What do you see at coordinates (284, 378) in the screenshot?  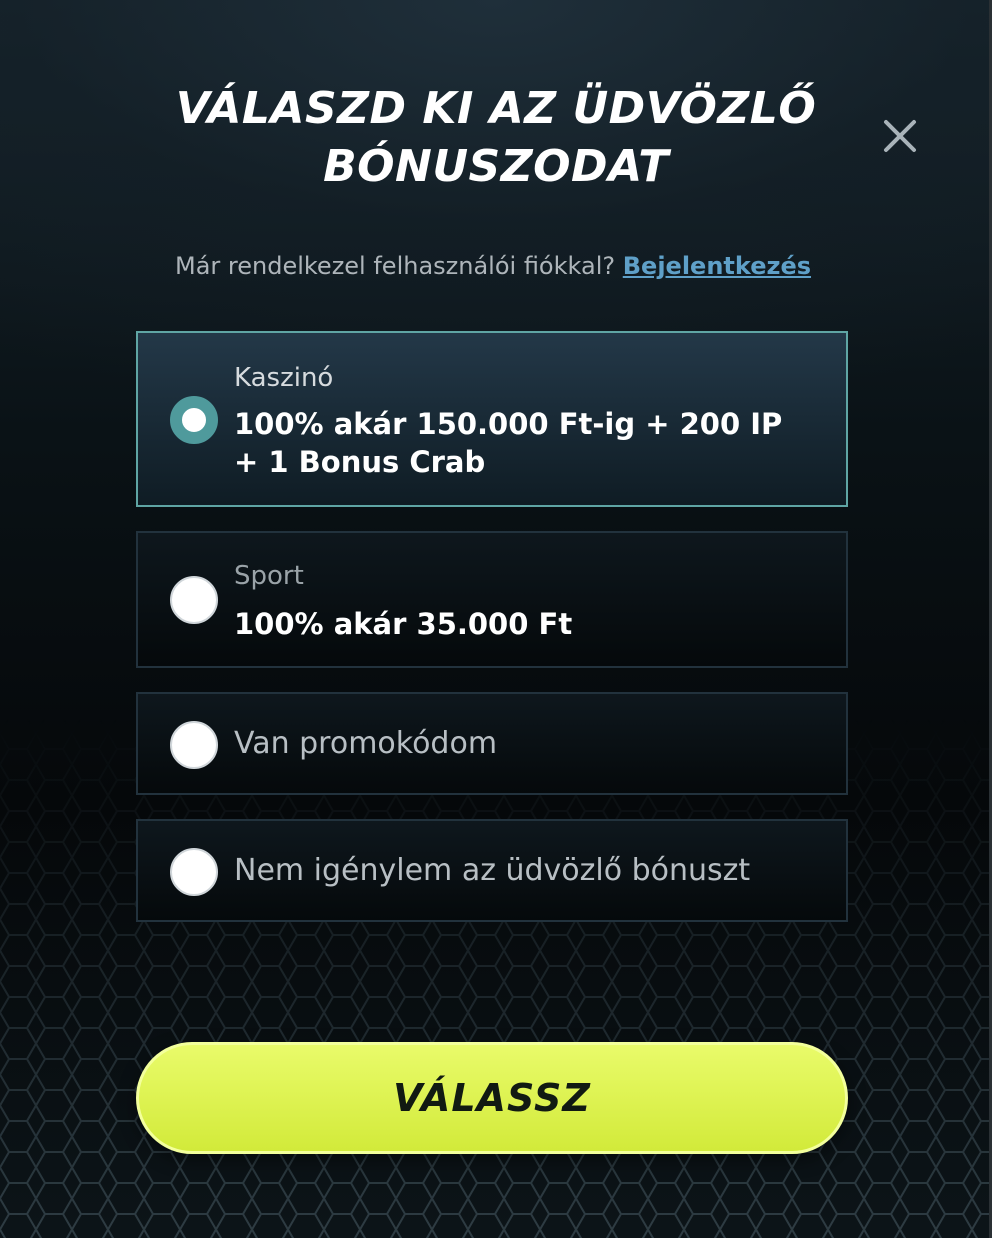 I see `option-label-casino: Kaszinó` at bounding box center [284, 378].